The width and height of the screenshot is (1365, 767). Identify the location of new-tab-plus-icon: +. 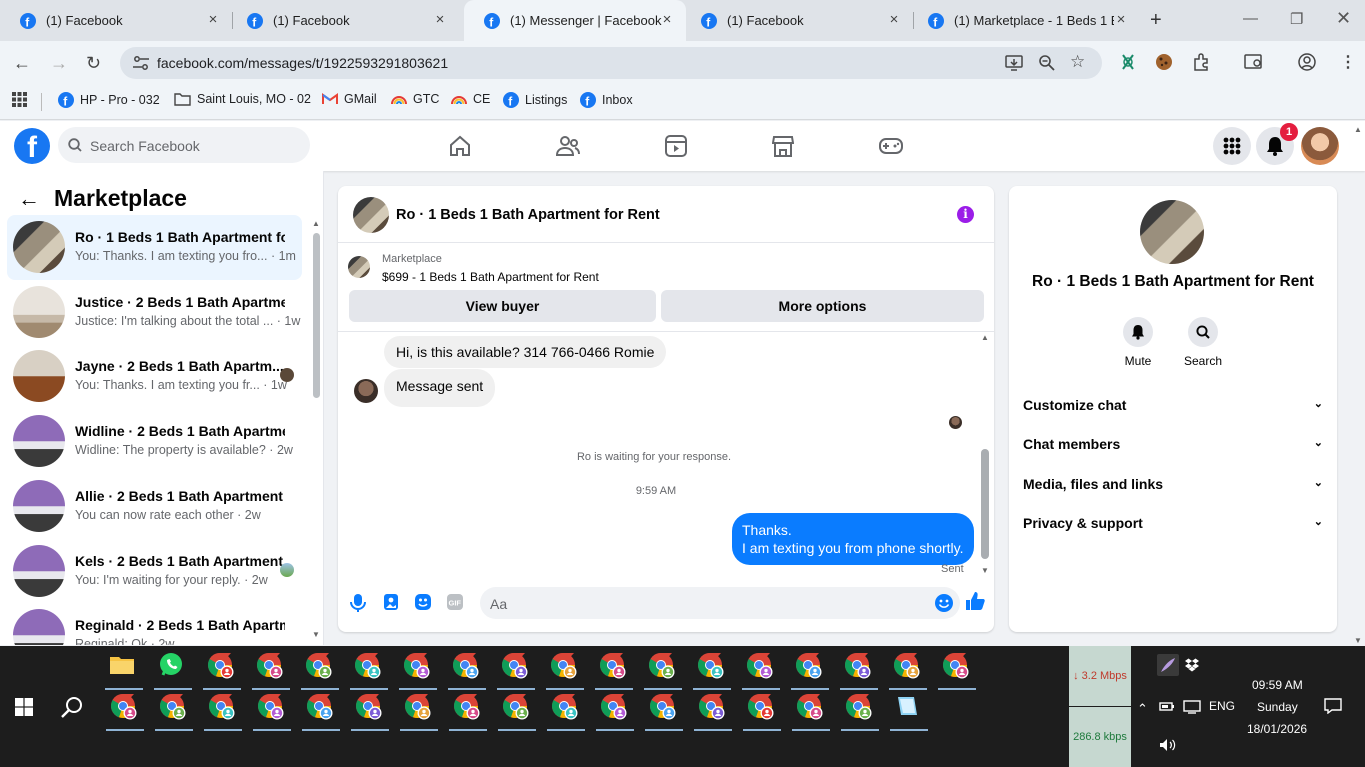
(1156, 20).